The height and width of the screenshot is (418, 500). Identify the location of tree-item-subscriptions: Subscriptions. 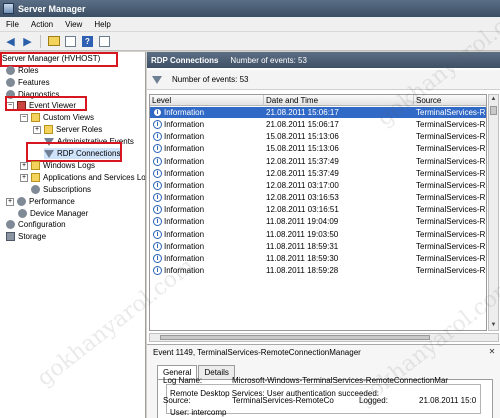
(61, 189).